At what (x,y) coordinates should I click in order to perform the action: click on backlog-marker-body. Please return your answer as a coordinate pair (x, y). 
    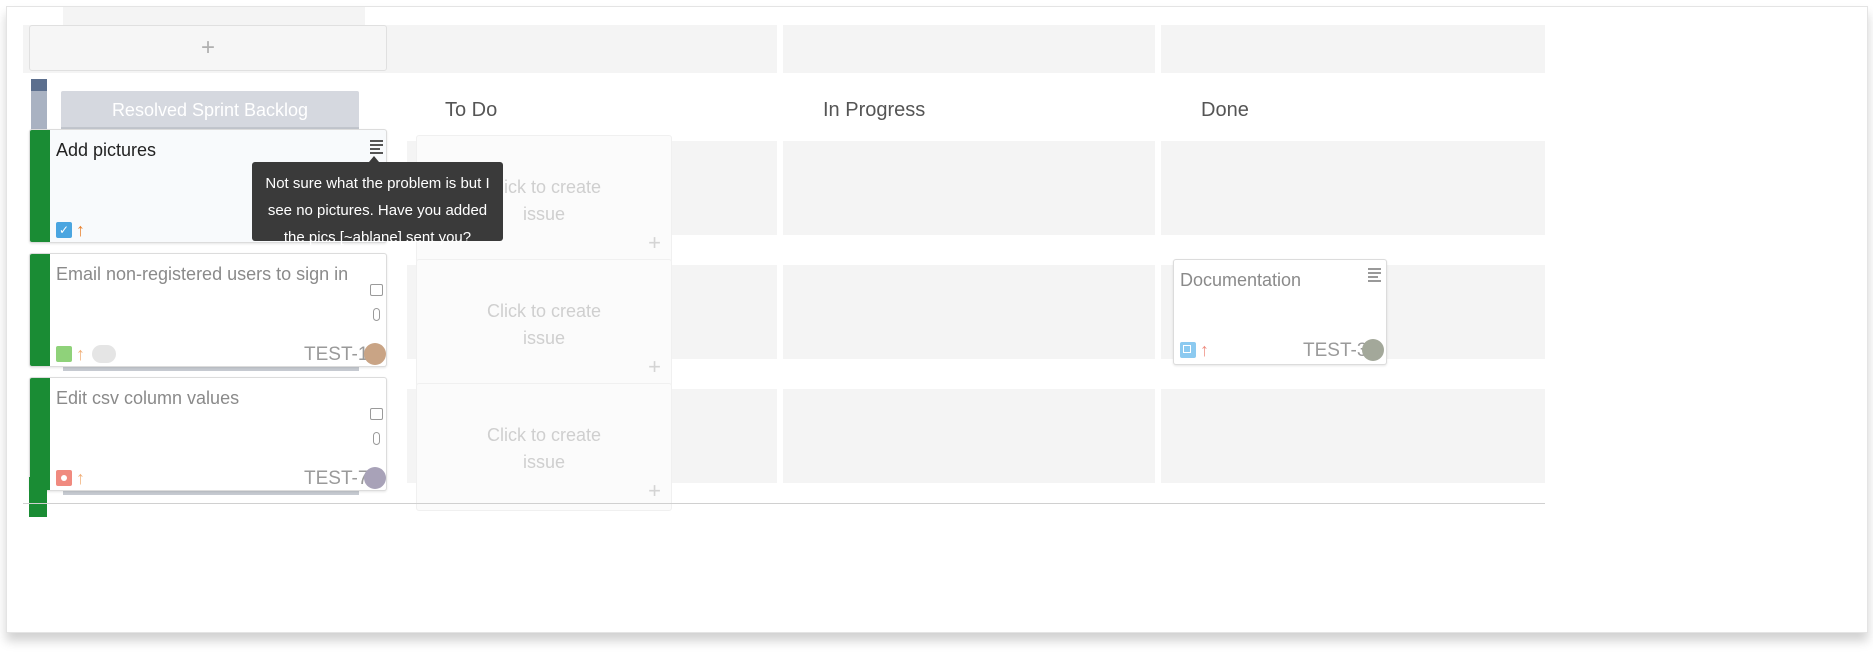
    Looking at the image, I should click on (39, 112).